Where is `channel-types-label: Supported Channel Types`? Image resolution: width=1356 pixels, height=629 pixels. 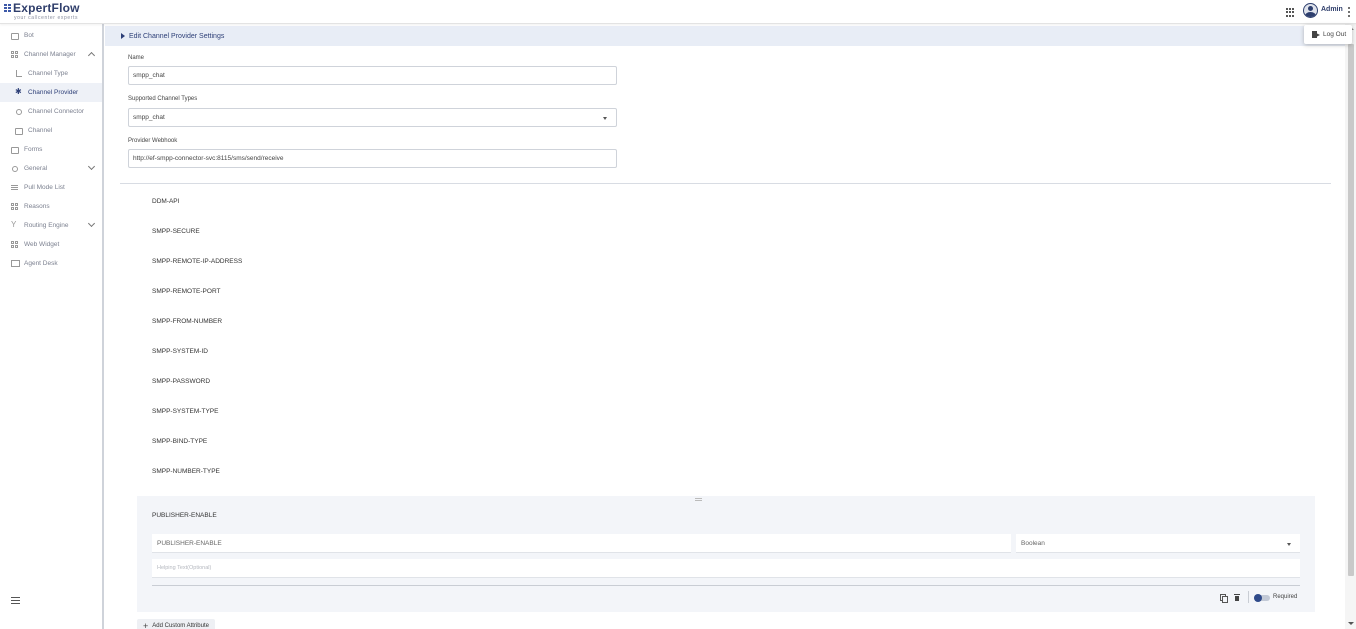 channel-types-label: Supported Channel Types is located at coordinates (163, 99).